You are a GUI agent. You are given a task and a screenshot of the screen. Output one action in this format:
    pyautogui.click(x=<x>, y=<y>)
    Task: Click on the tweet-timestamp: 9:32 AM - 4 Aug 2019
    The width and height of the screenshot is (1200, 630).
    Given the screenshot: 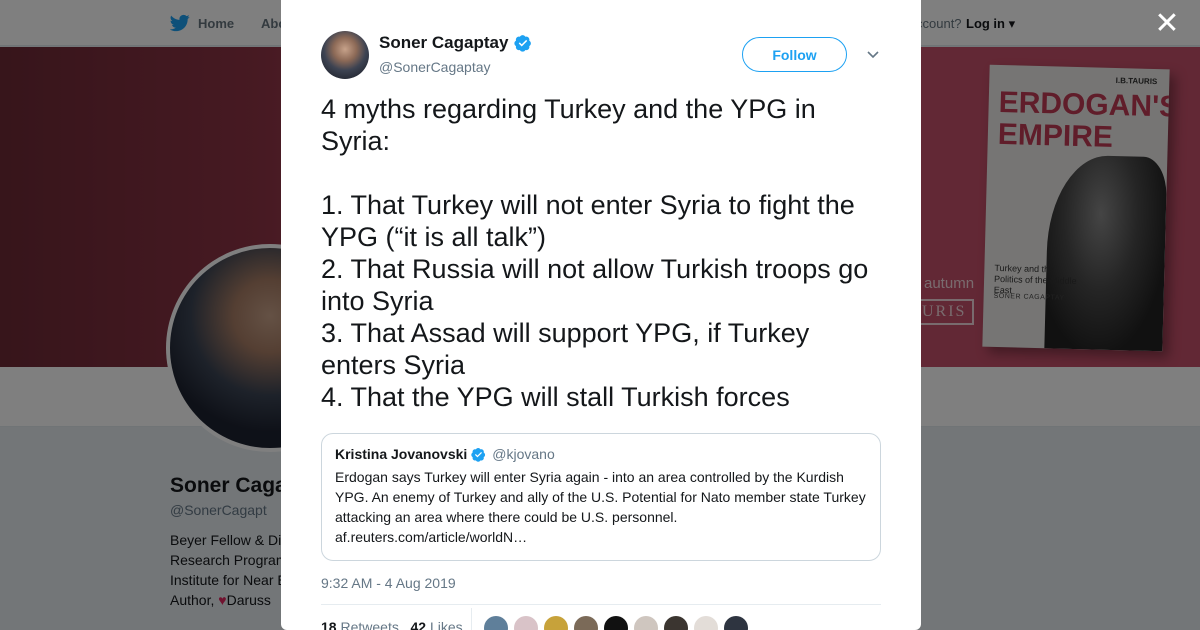 What is the action you would take?
    pyautogui.click(x=388, y=583)
    